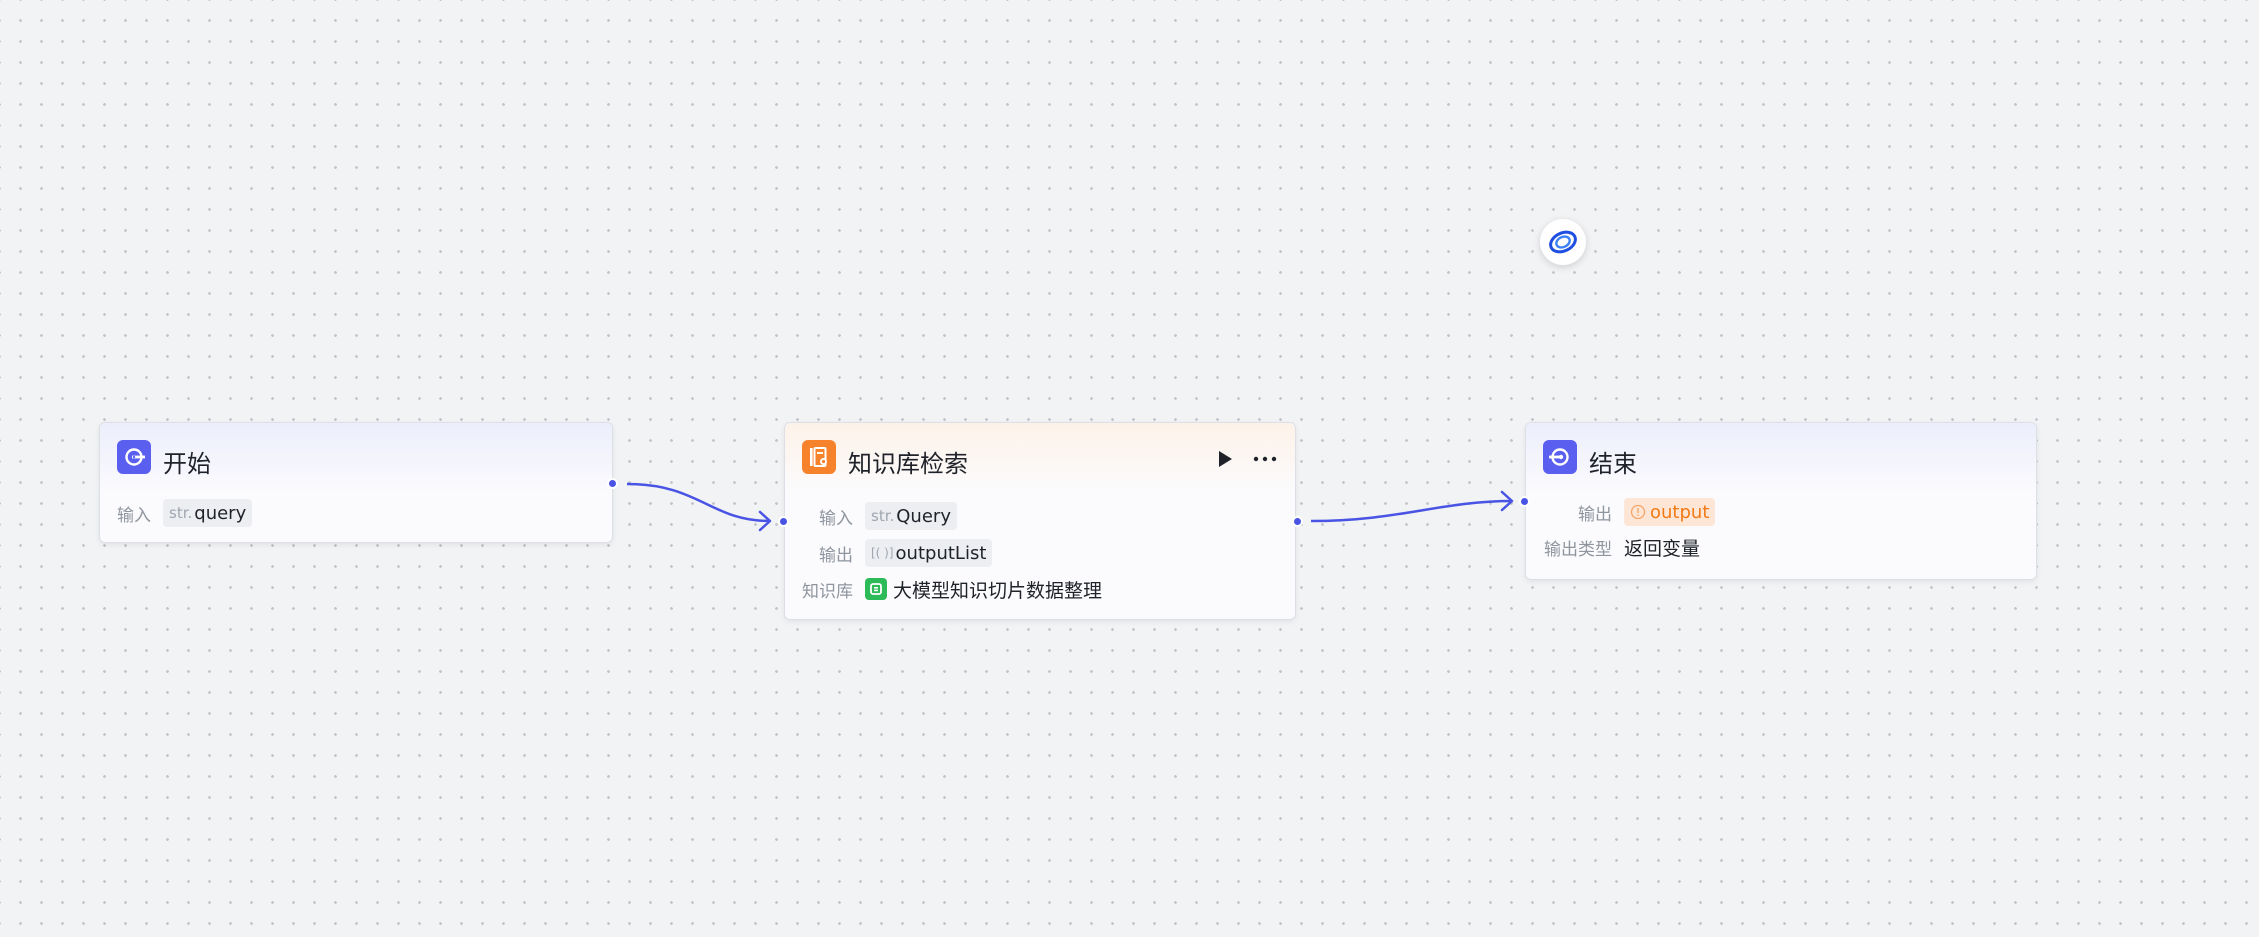 The image size is (2259, 937). What do you see at coordinates (134, 457) in the screenshot?
I see `start-node-icon` at bounding box center [134, 457].